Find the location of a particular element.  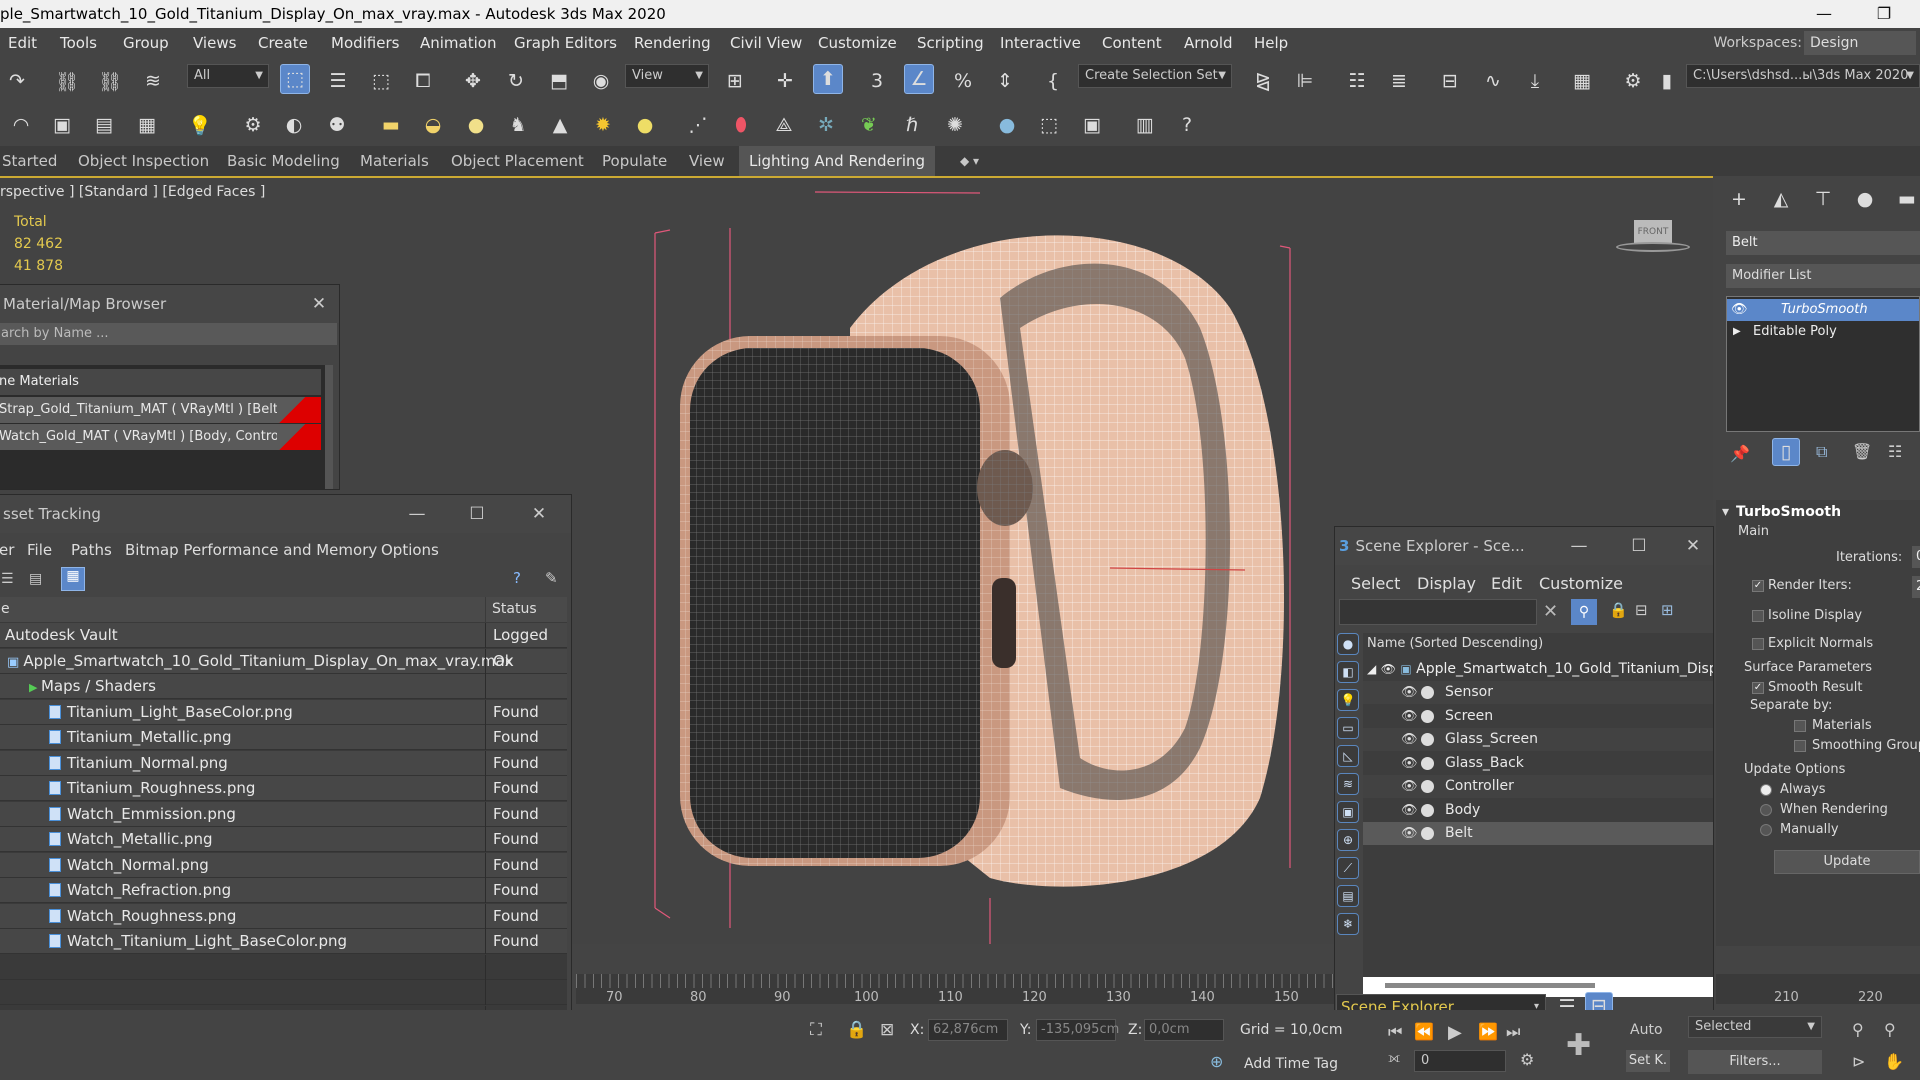

xref-filter-icon: ⊕ is located at coordinates (1348, 840).